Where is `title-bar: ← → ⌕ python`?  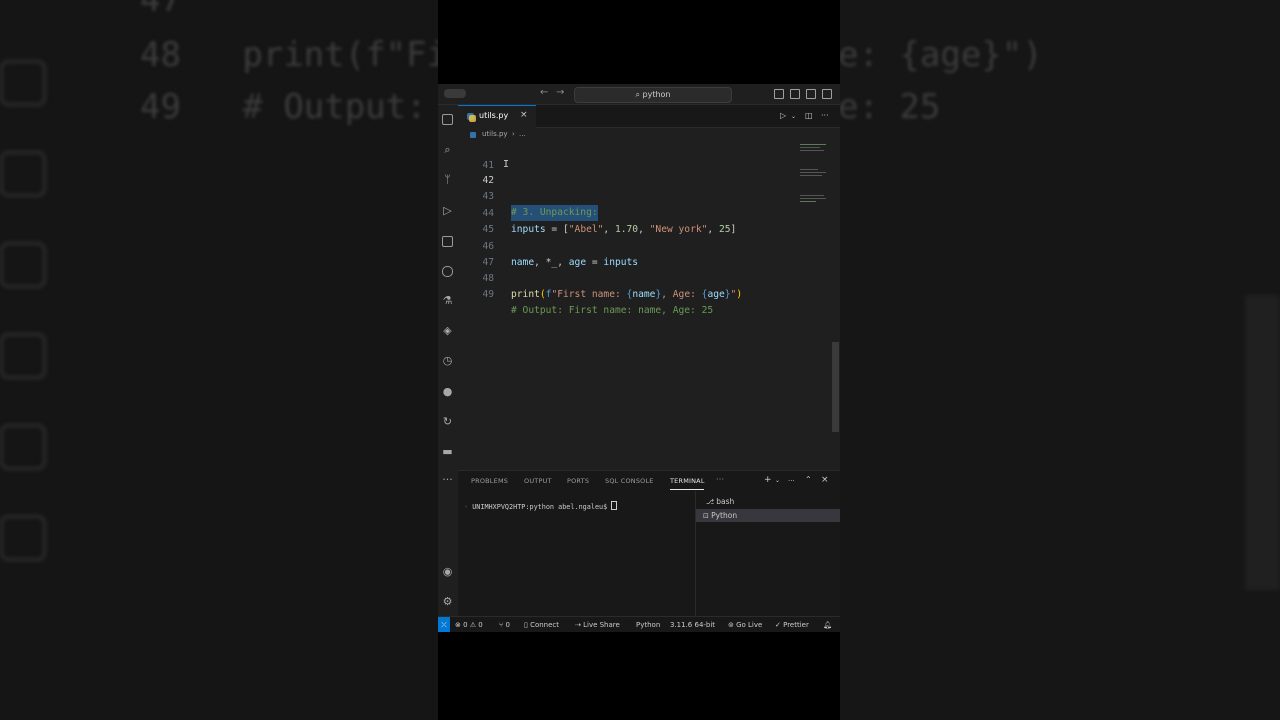 title-bar: ← → ⌕ python is located at coordinates (639, 94).